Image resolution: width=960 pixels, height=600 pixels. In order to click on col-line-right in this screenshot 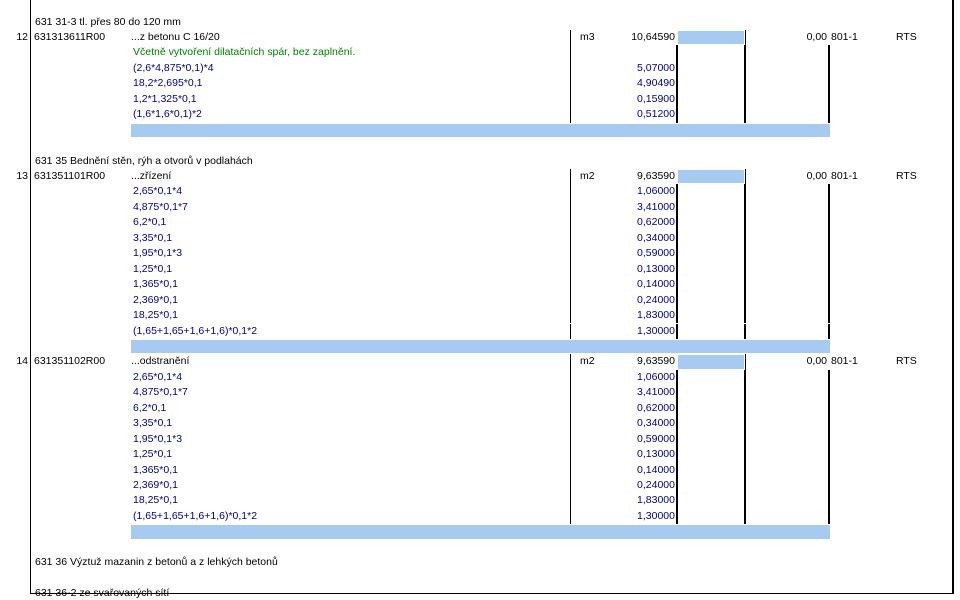, I will do `click(953, 297)`.